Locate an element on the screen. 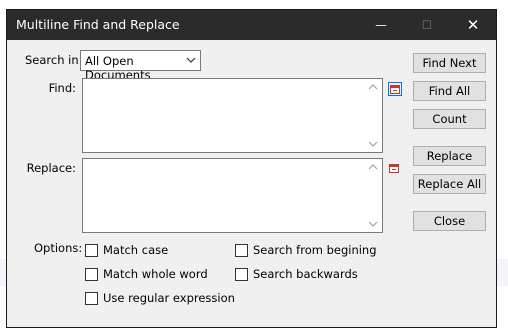 This screenshot has height=332, width=508. search-backwards-label: Search backwards is located at coordinates (305, 274).